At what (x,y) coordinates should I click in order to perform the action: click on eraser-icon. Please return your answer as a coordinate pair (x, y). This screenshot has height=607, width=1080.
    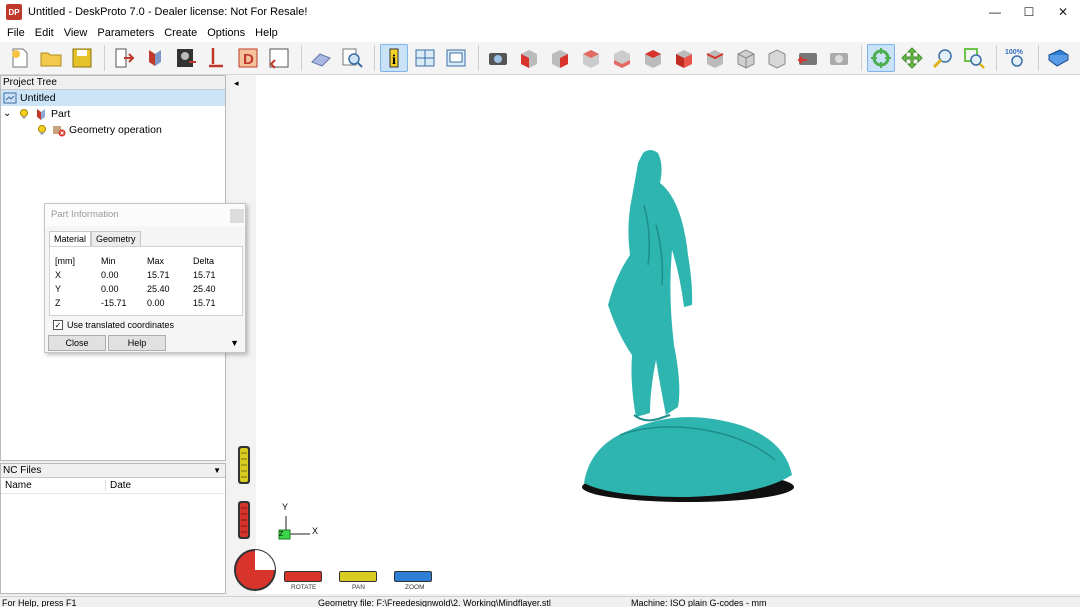
    Looking at the image, I should click on (321, 60).